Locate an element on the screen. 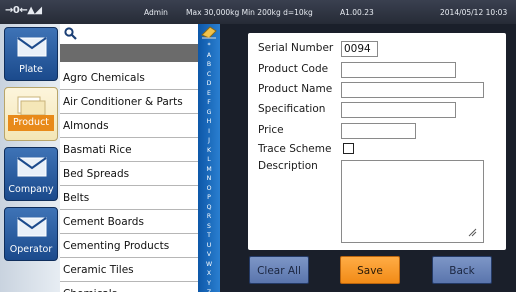 The height and width of the screenshot is (292, 516). alpha-letter: R is located at coordinates (209, 217).